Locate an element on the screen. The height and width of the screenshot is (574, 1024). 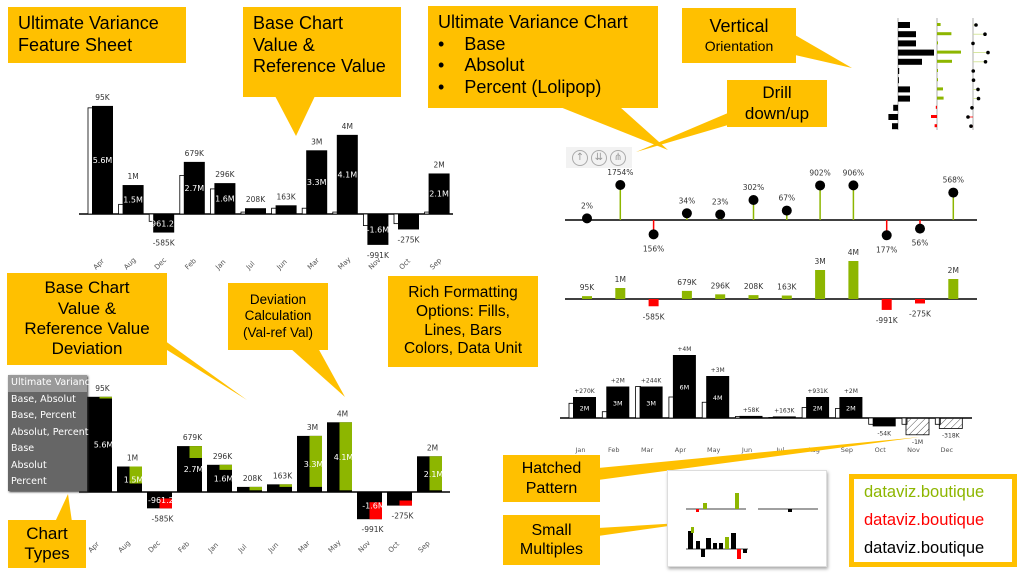
bullet-text: Percent (Lolipop) is located at coordinates (533, 86).